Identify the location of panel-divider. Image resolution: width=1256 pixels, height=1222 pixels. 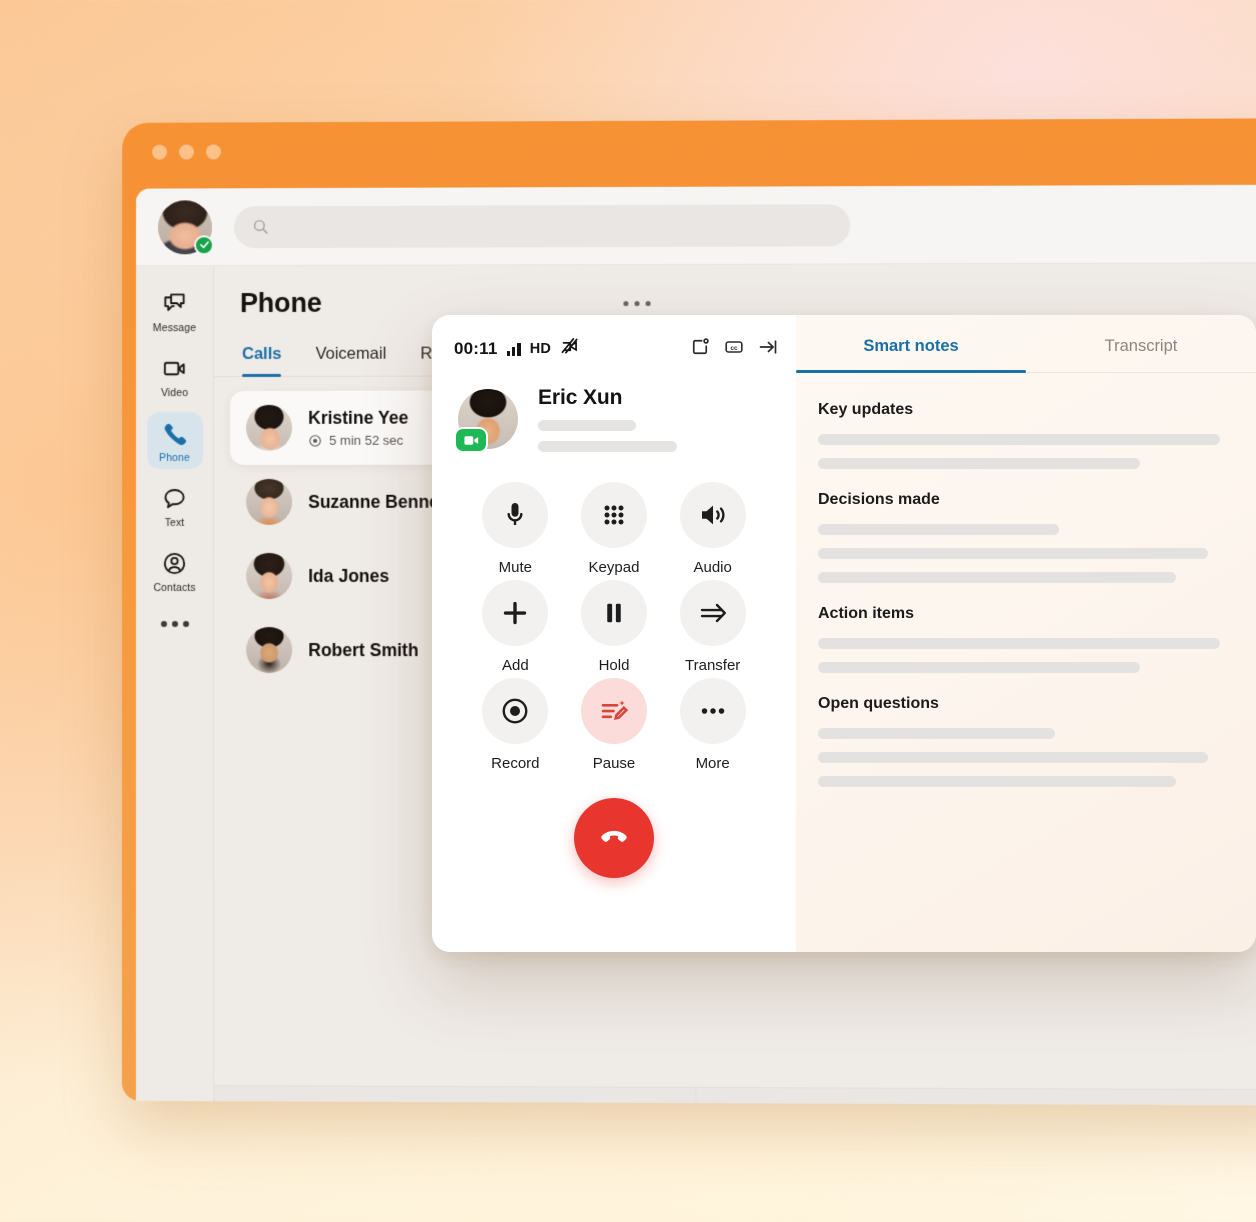
(696, 1096).